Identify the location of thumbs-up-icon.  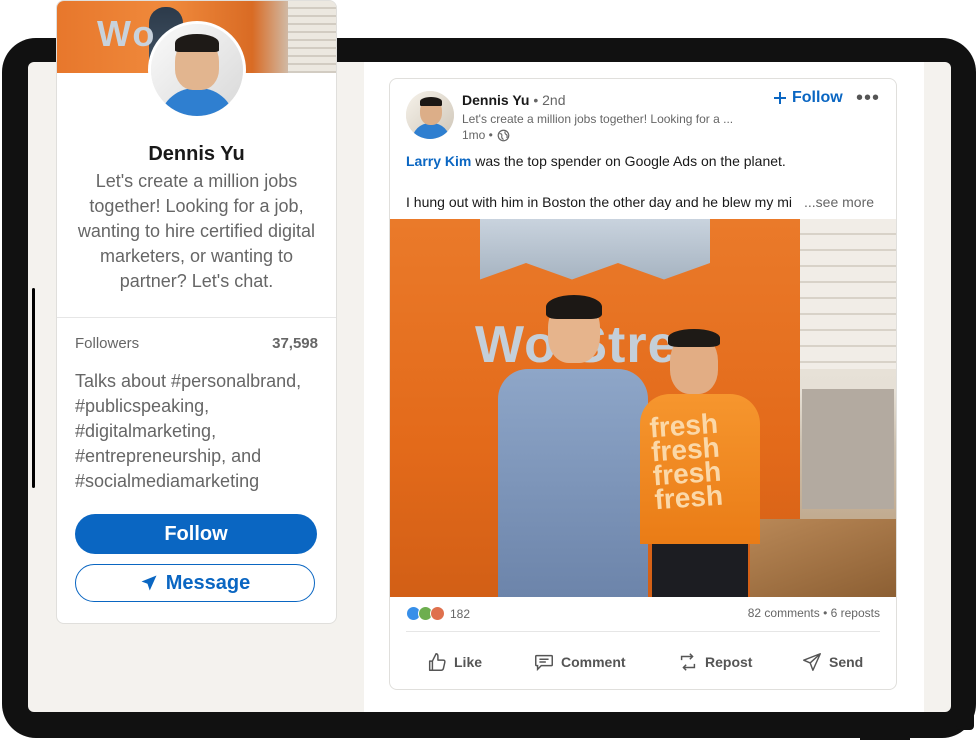
(437, 662).